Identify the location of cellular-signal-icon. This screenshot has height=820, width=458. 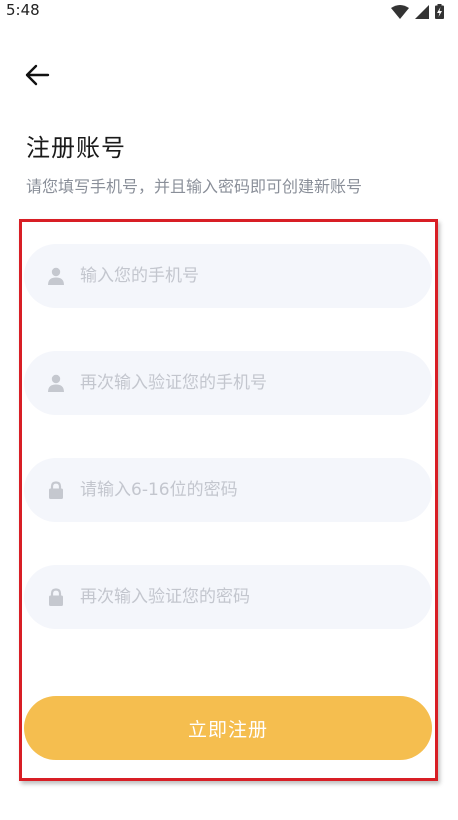
(422, 13).